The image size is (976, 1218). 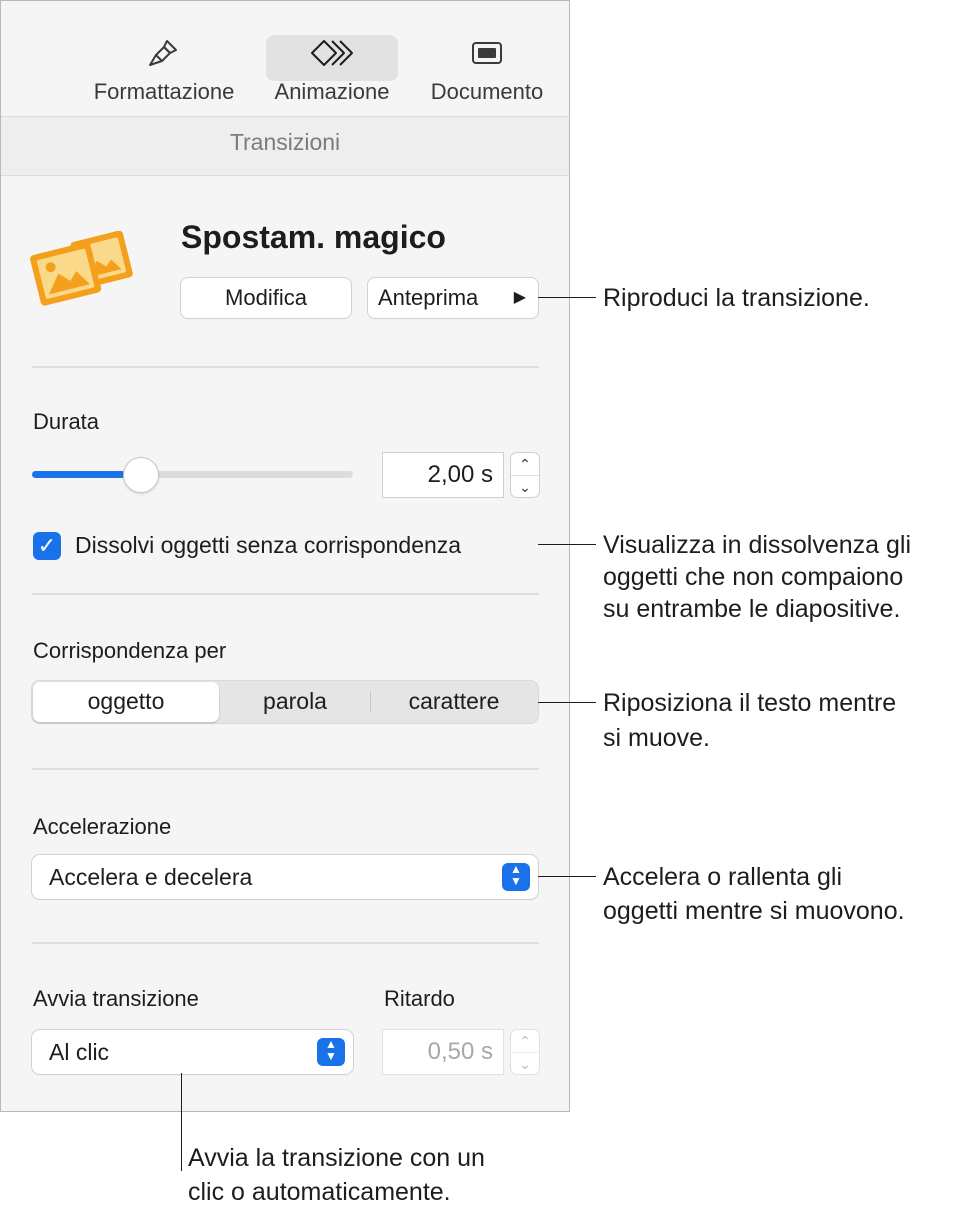 What do you see at coordinates (266, 298) in the screenshot?
I see `edit-button: Modifica` at bounding box center [266, 298].